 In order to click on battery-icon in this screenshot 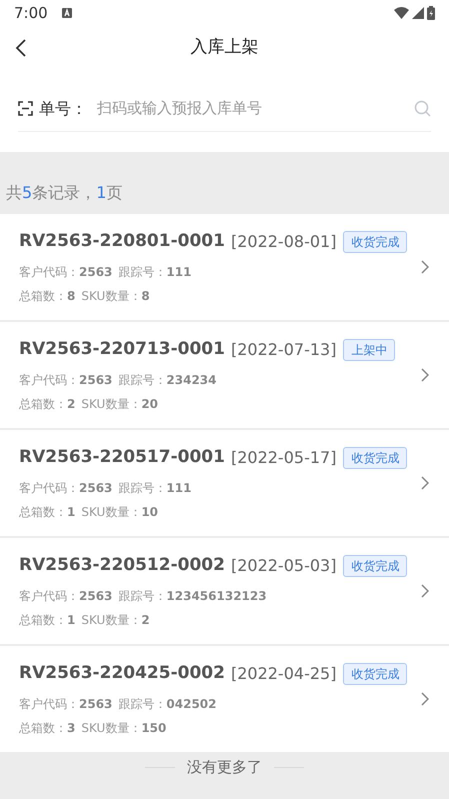, I will do `click(431, 13)`.